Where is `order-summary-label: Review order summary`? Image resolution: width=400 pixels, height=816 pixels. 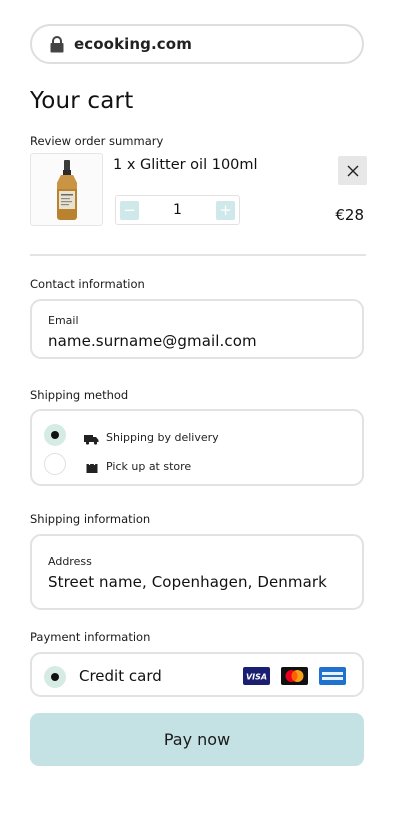 order-summary-label: Review order summary is located at coordinates (97, 141).